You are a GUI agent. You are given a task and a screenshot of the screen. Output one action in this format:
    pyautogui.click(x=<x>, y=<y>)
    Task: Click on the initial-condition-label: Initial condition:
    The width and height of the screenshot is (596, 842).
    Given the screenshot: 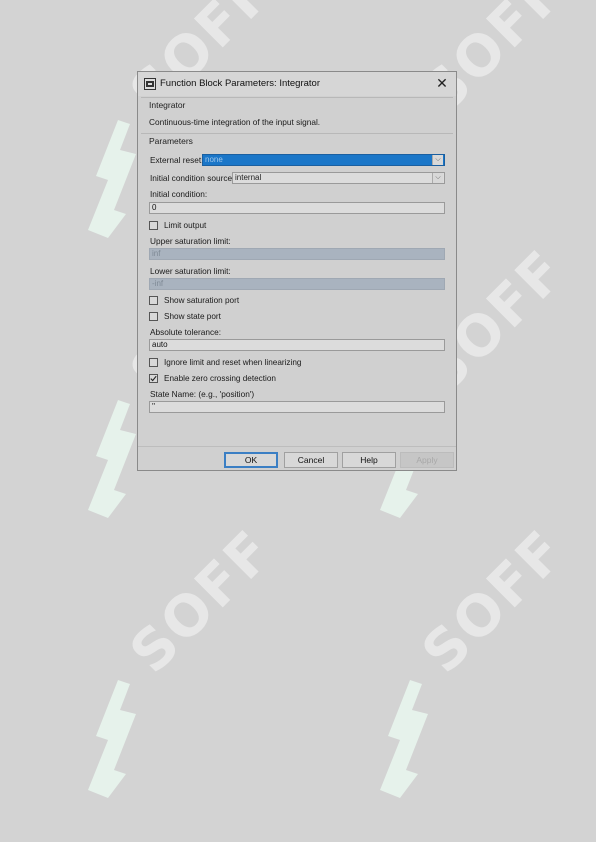 What is the action you would take?
    pyautogui.click(x=179, y=194)
    